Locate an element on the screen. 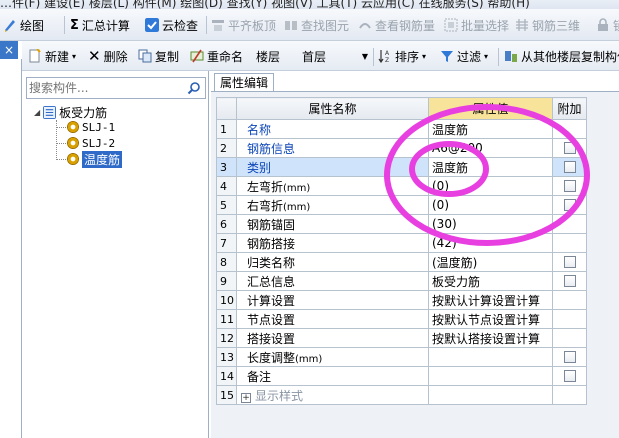 The image size is (619, 438). property-value-cell: 板受力筋 is located at coordinates (490, 281).